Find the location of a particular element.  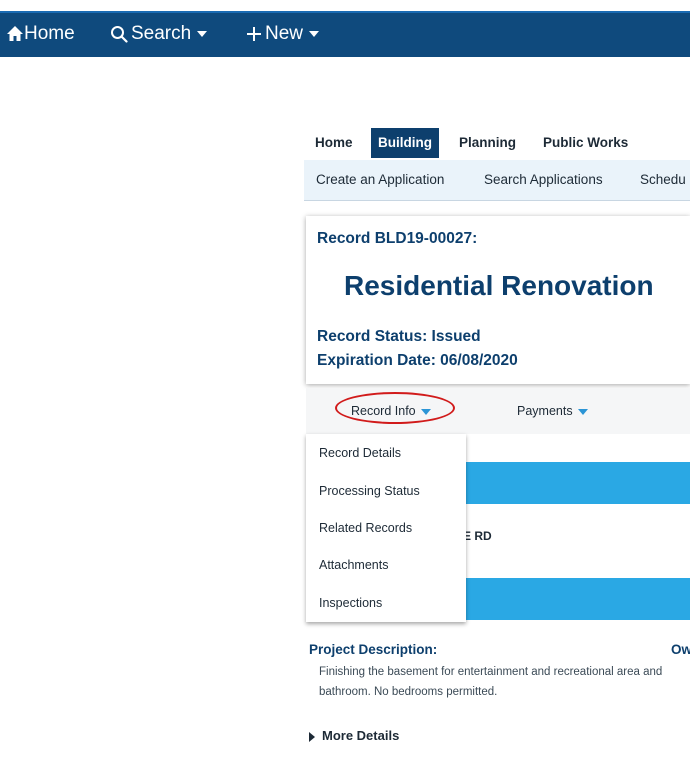

search-nav-menu: Search is located at coordinates (159, 35).